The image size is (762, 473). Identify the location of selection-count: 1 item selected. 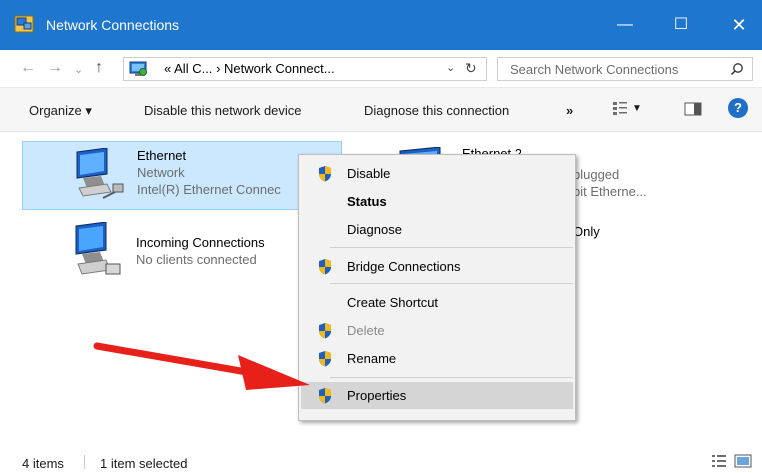
(144, 463).